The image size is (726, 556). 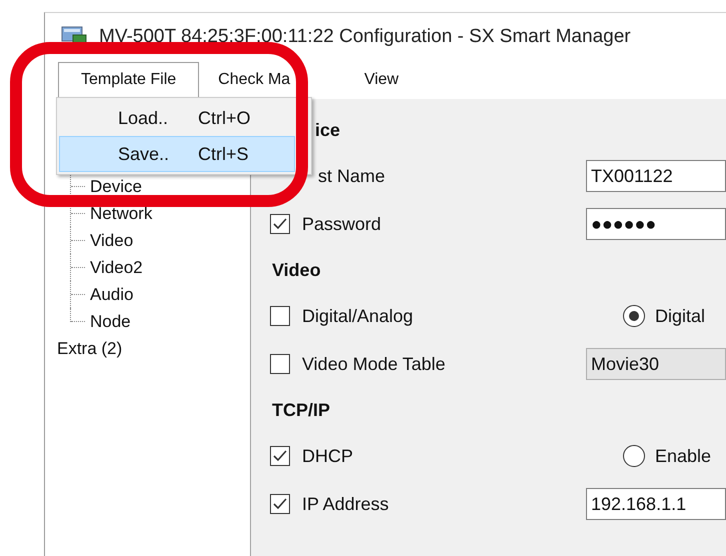 I want to click on tree-item: Extra (2), so click(x=89, y=348).